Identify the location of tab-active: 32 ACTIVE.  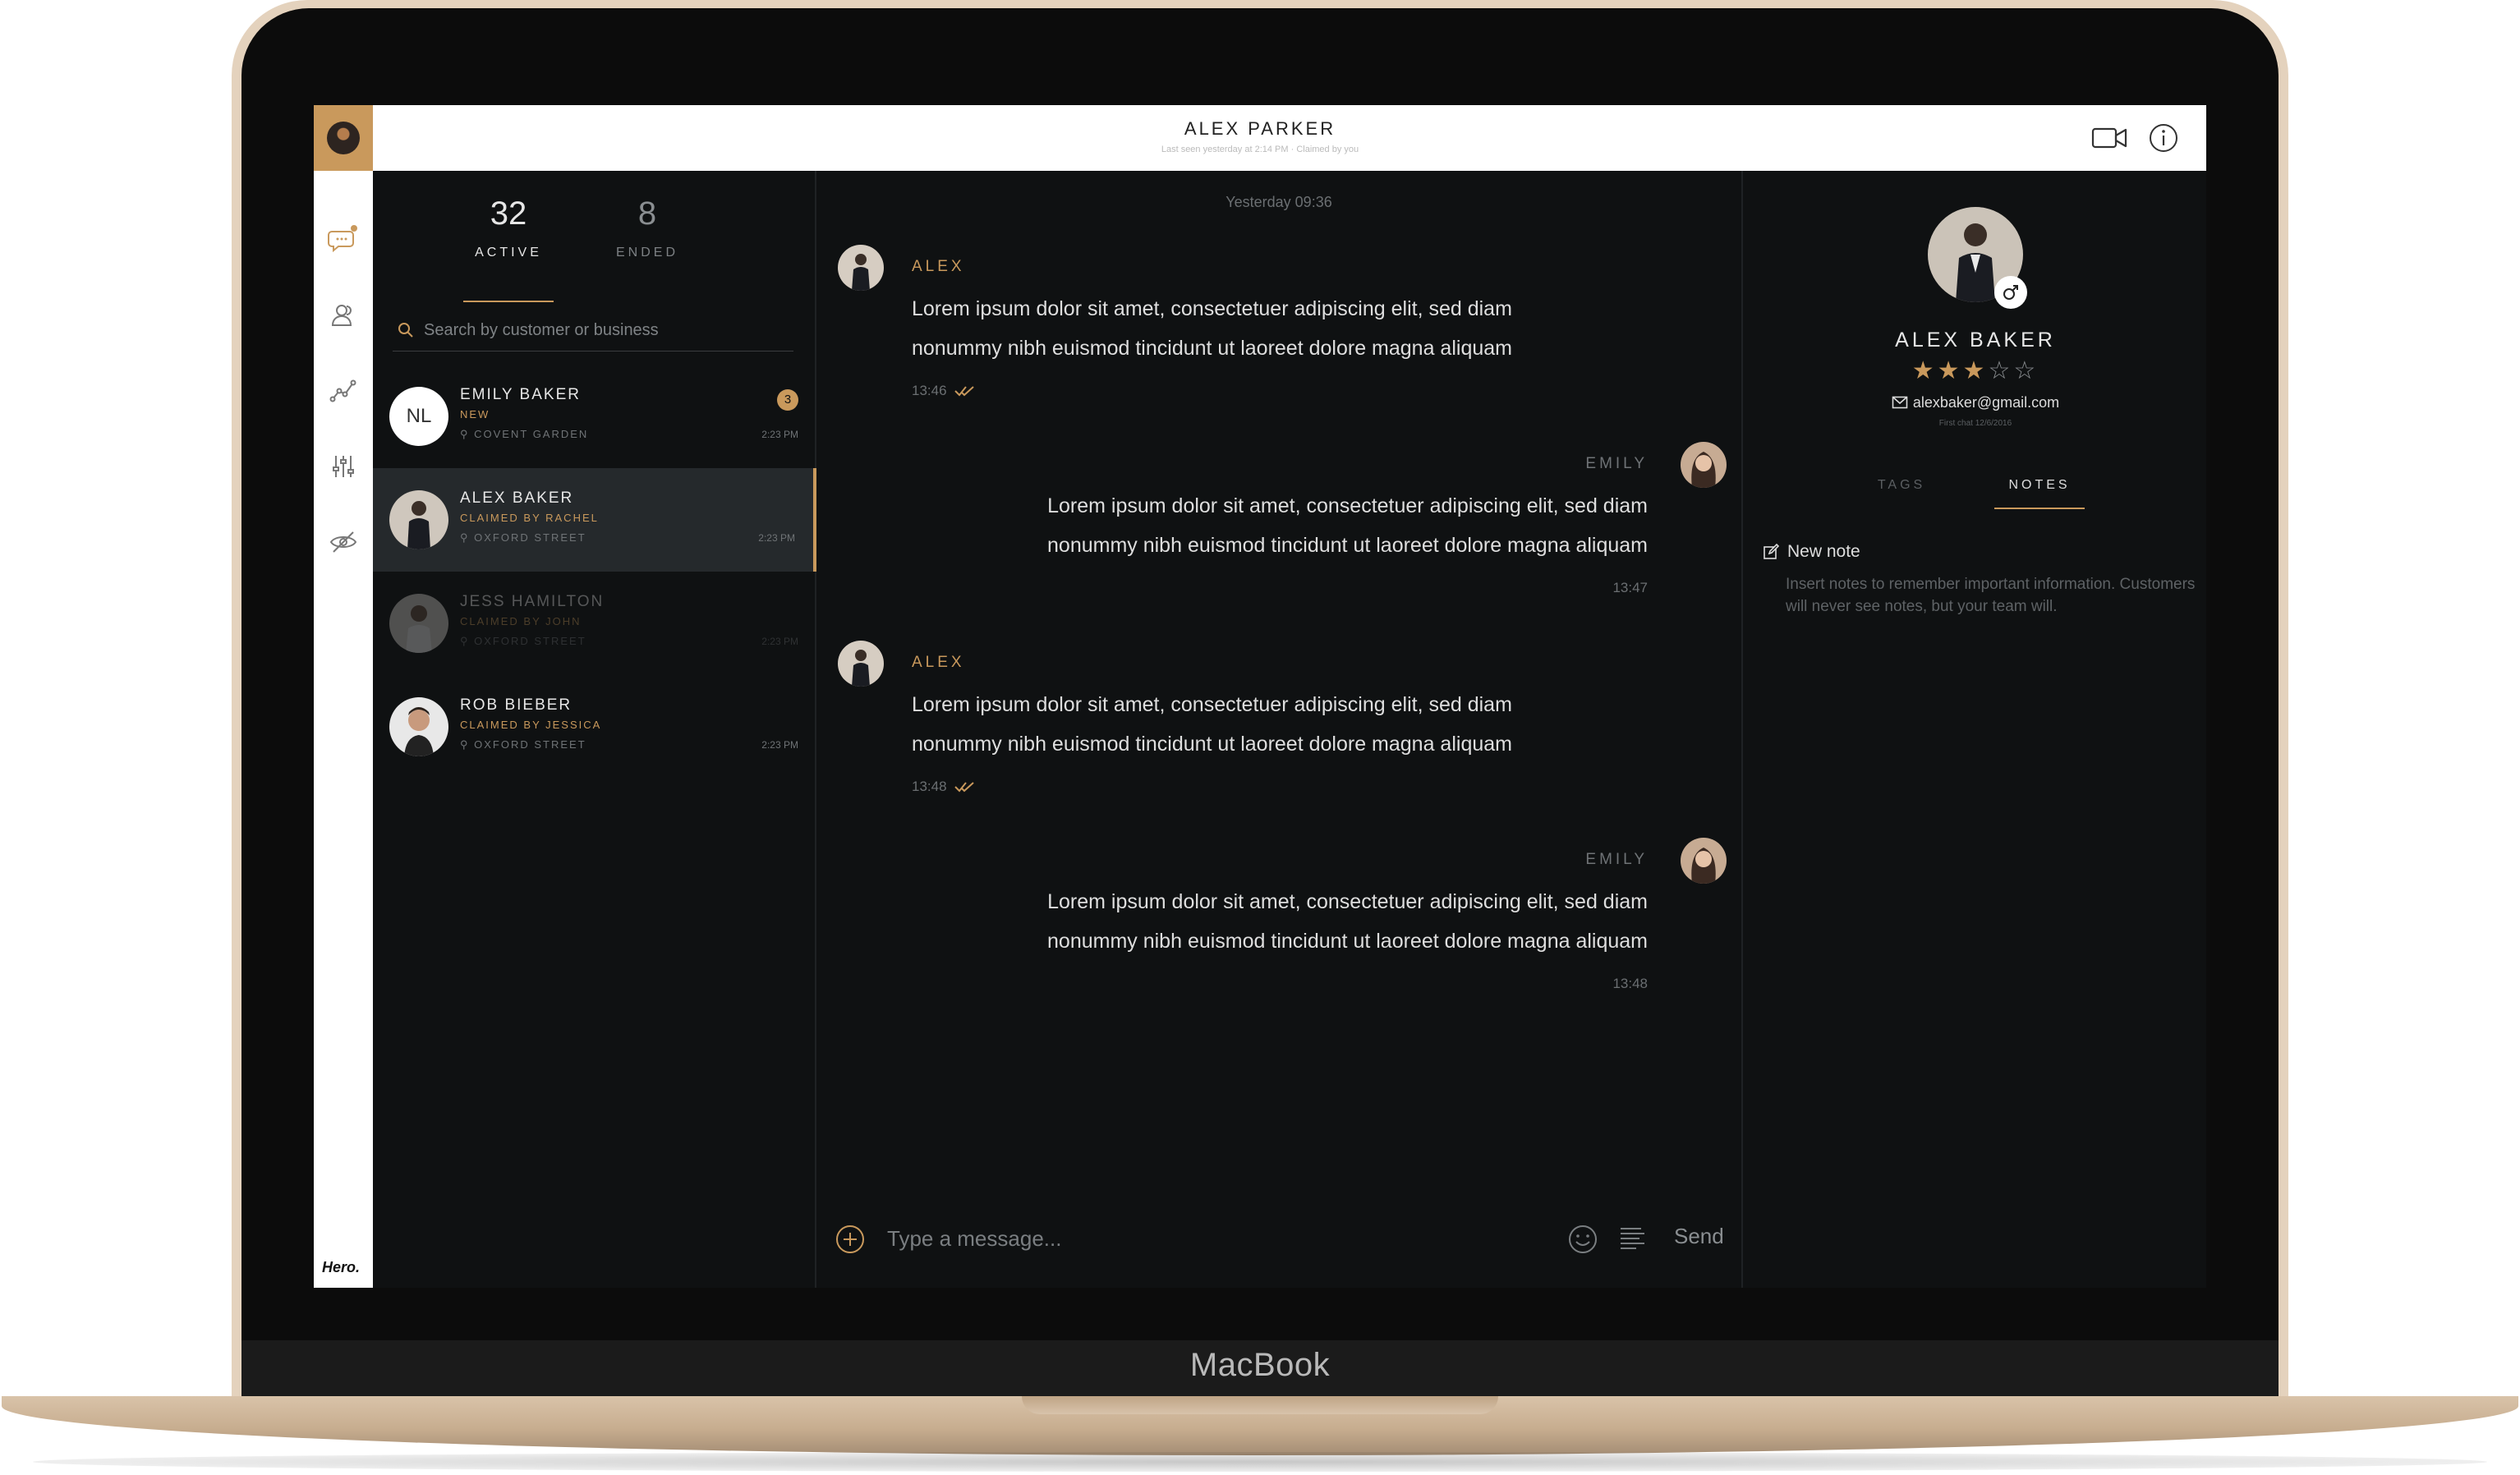
(508, 227).